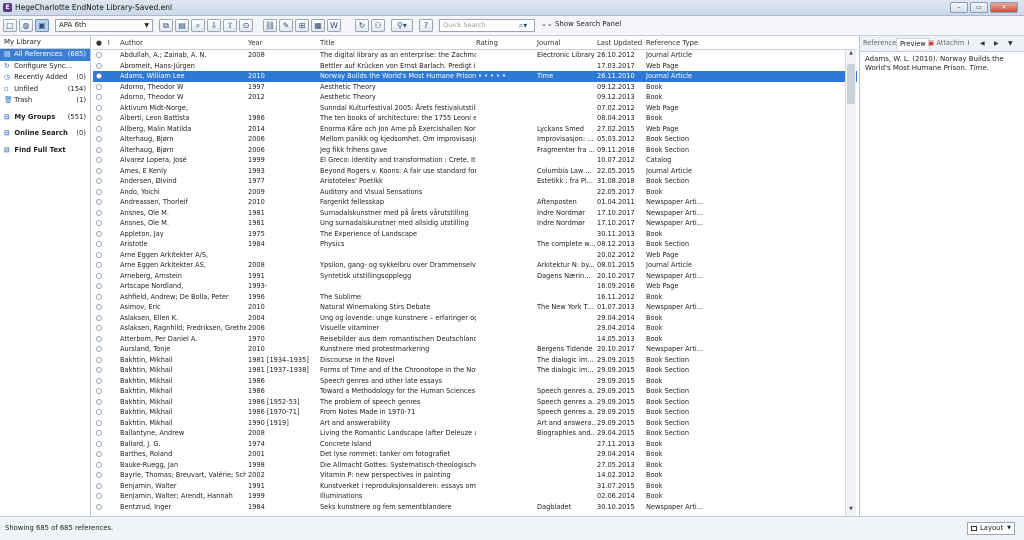  What do you see at coordinates (286, 25) in the screenshot?
I see `open-file-icon: ✎` at bounding box center [286, 25].